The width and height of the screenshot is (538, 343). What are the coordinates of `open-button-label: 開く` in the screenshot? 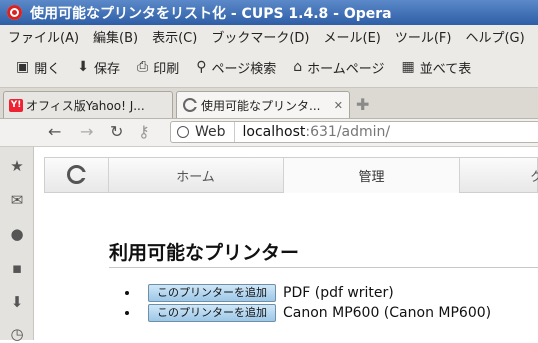 It's located at (47, 69).